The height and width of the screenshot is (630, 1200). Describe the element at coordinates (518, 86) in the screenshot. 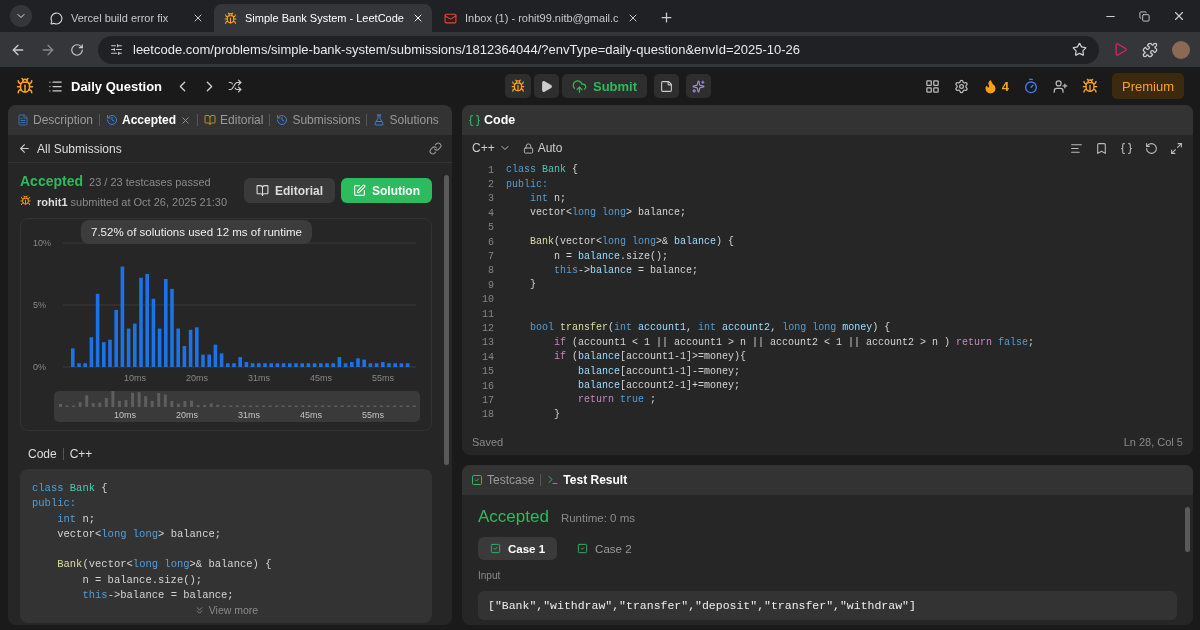

I see `debug-button` at that location.